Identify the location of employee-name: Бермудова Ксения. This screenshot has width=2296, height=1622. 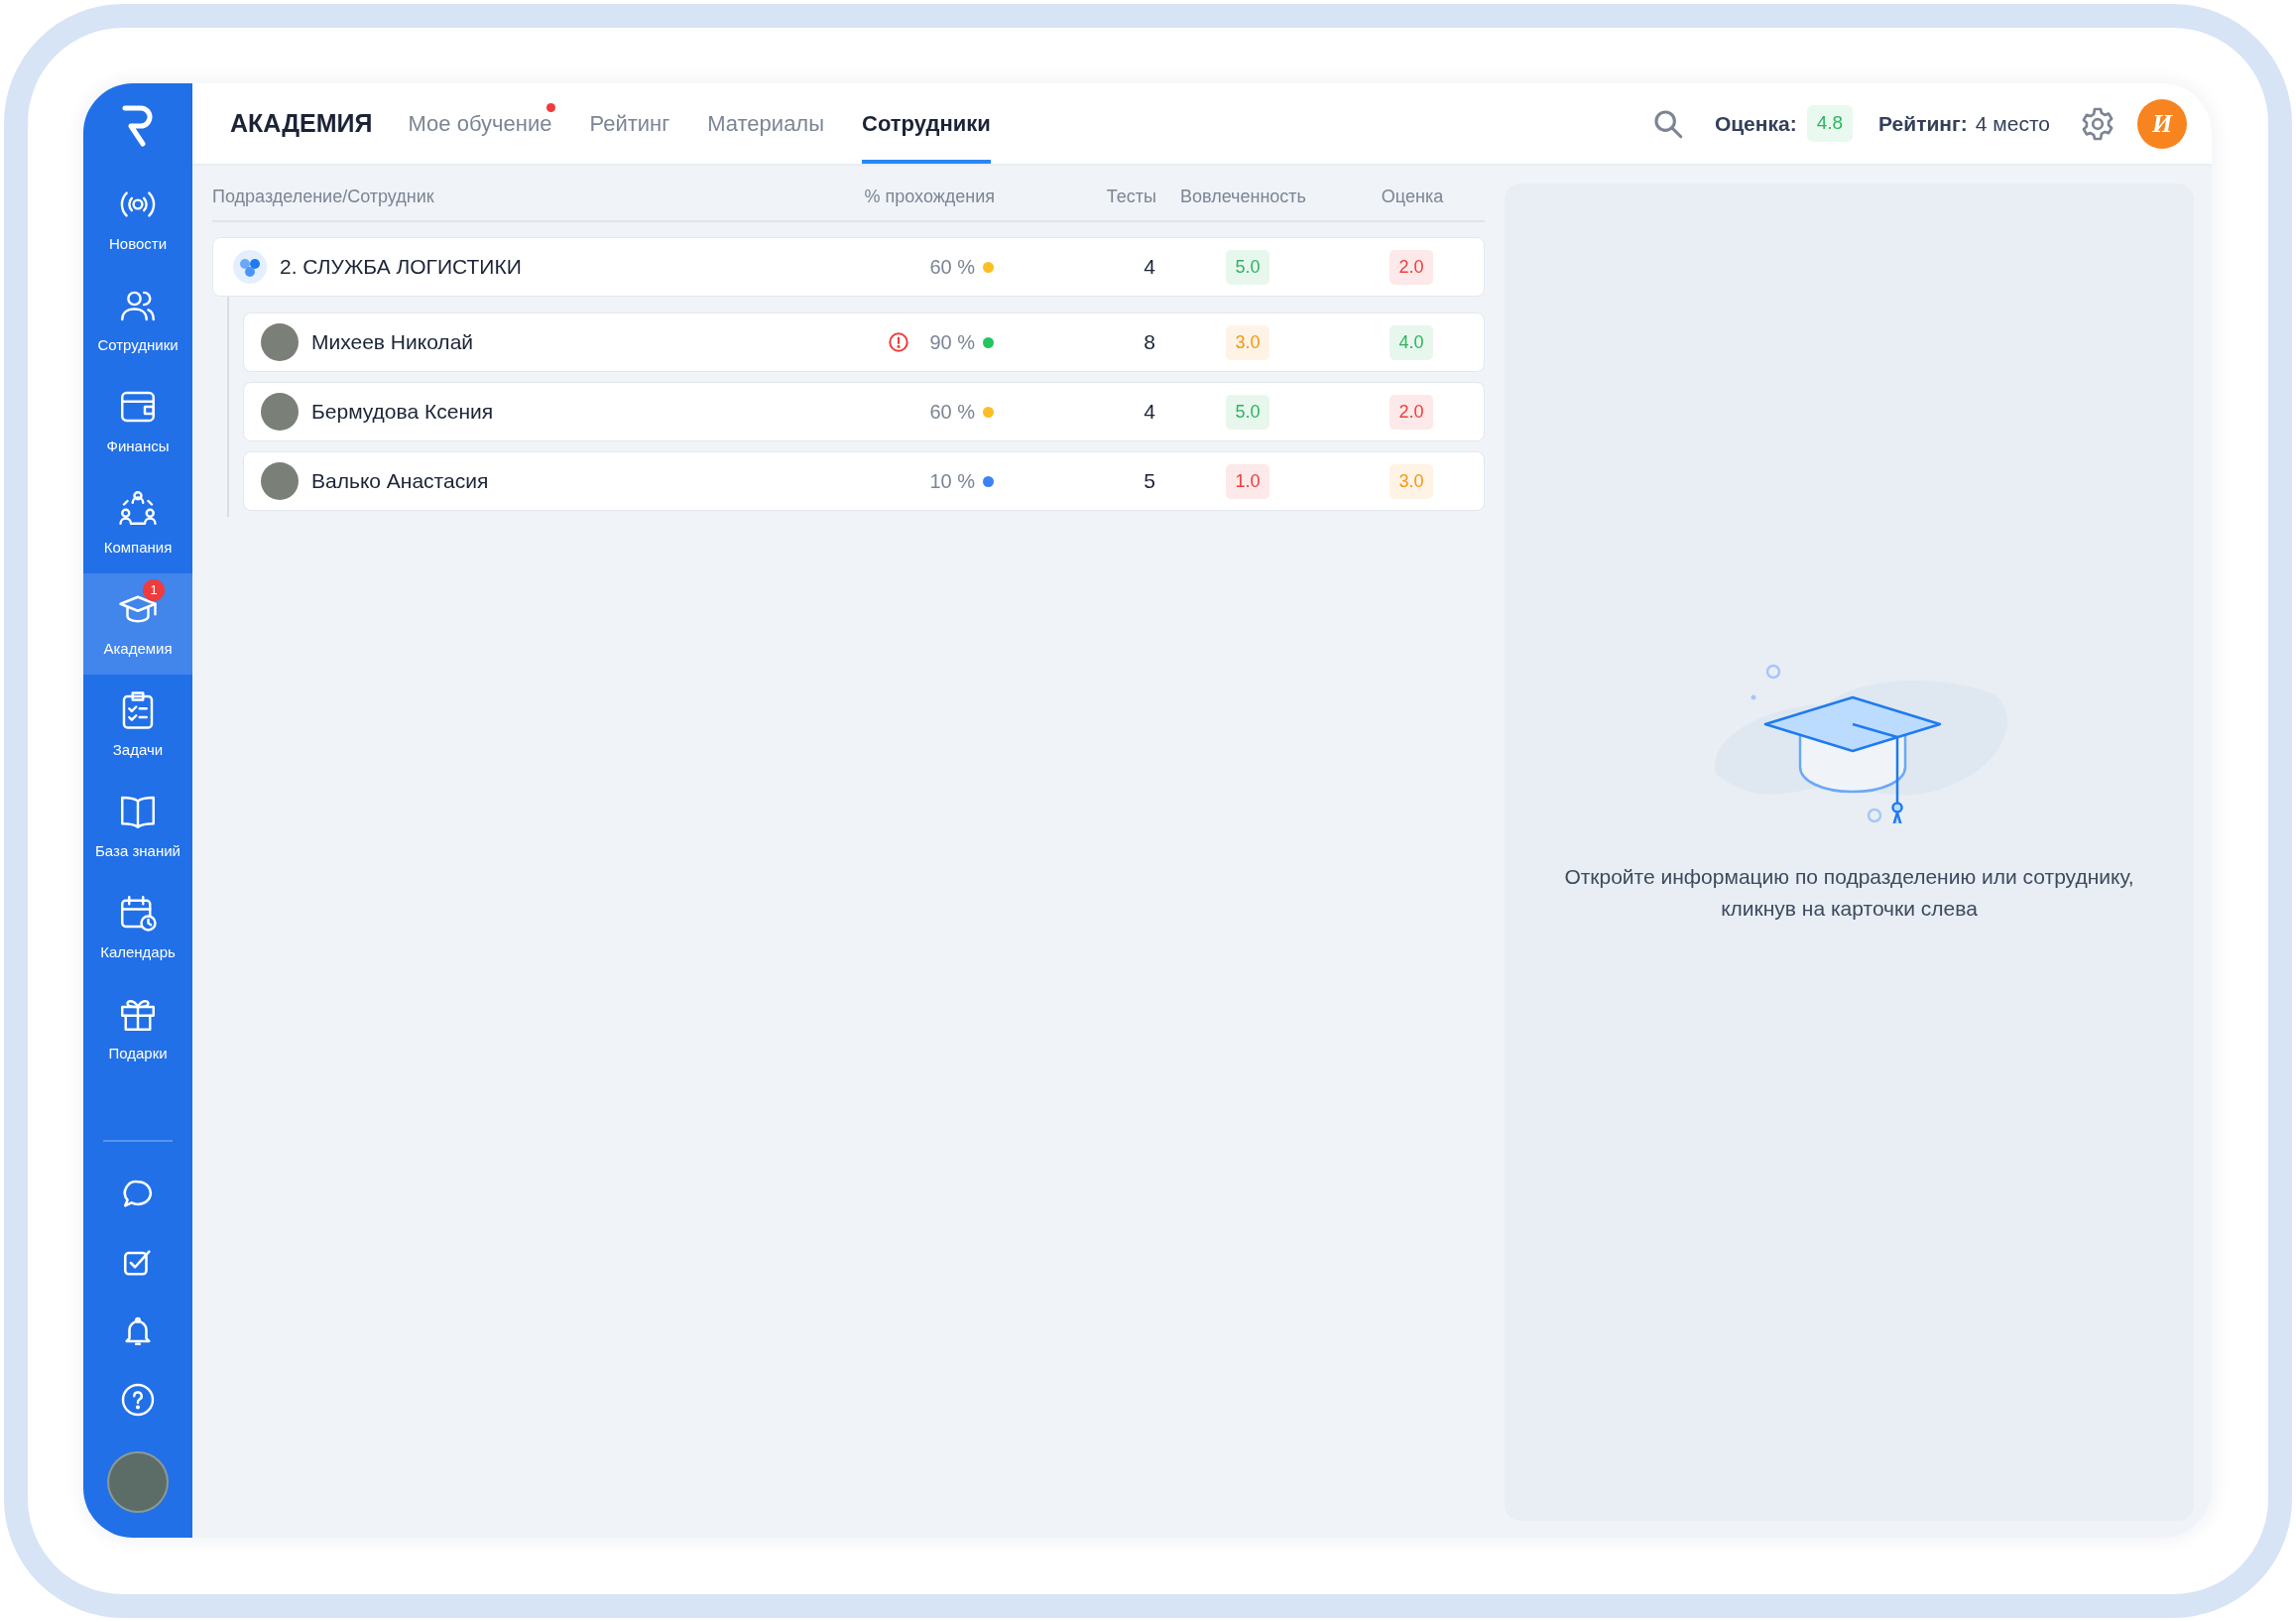
(402, 412).